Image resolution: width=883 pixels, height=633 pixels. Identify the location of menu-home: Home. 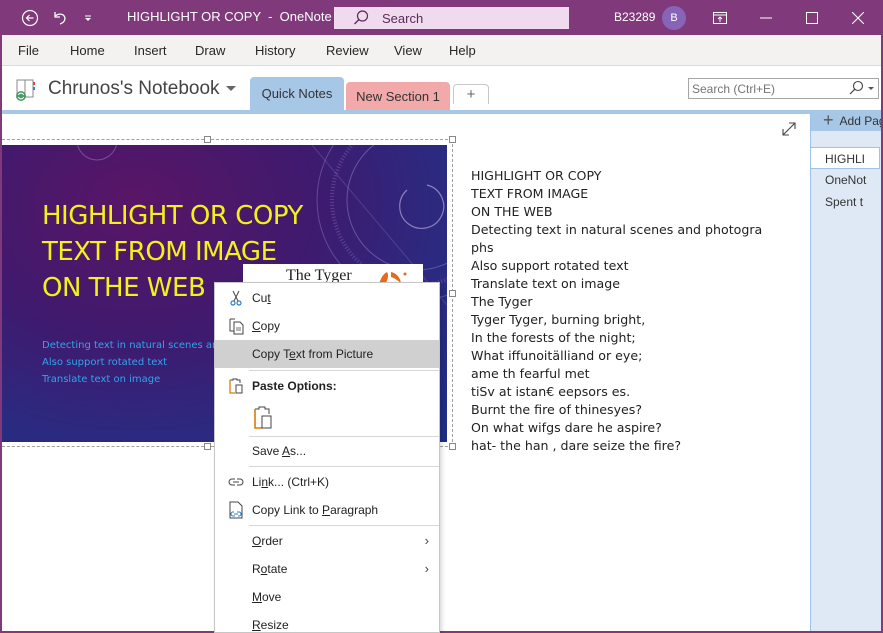
(87, 50).